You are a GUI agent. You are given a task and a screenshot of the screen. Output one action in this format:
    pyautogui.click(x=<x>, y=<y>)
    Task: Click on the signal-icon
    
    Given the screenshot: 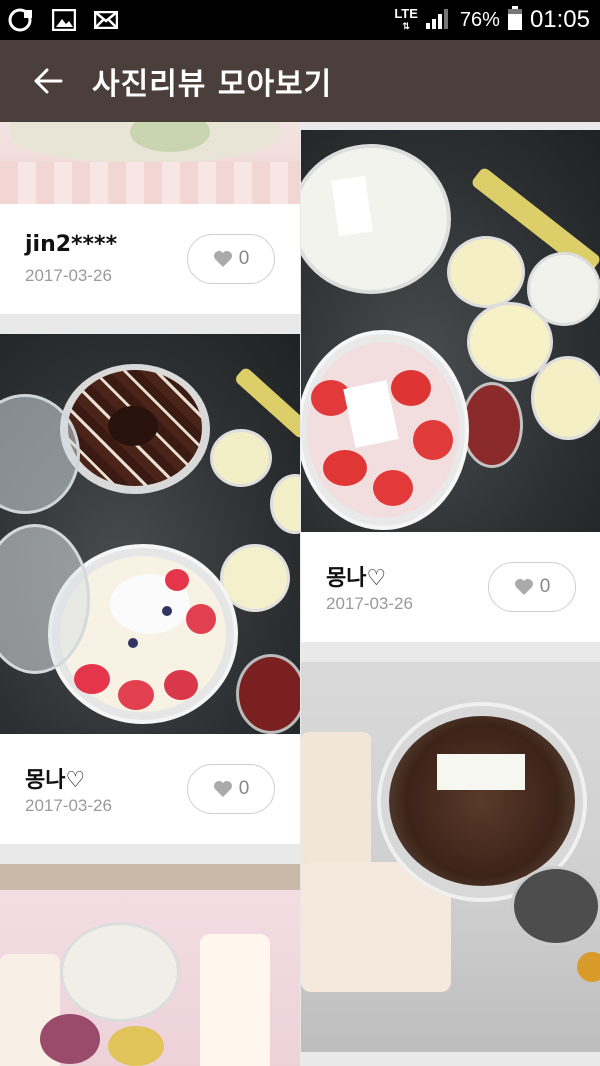 What is the action you would take?
    pyautogui.click(x=438, y=20)
    